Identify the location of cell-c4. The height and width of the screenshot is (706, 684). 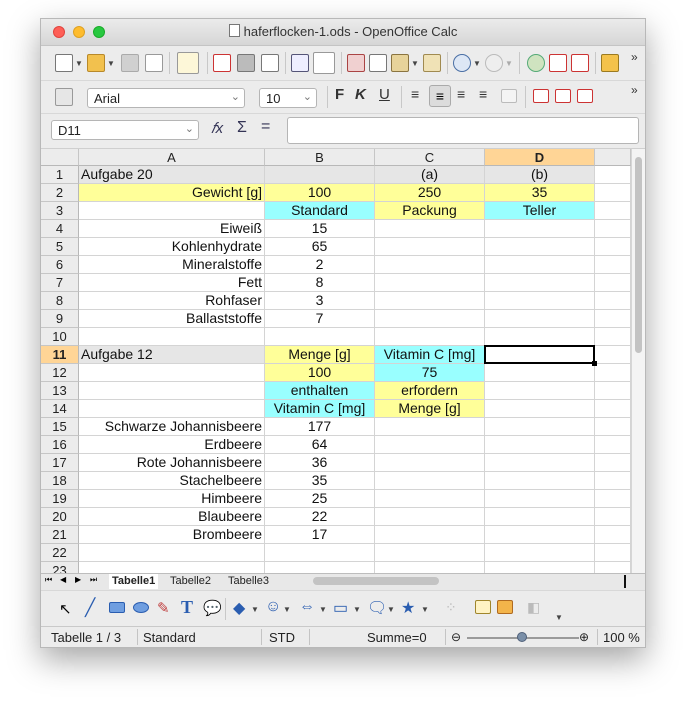
(430, 229).